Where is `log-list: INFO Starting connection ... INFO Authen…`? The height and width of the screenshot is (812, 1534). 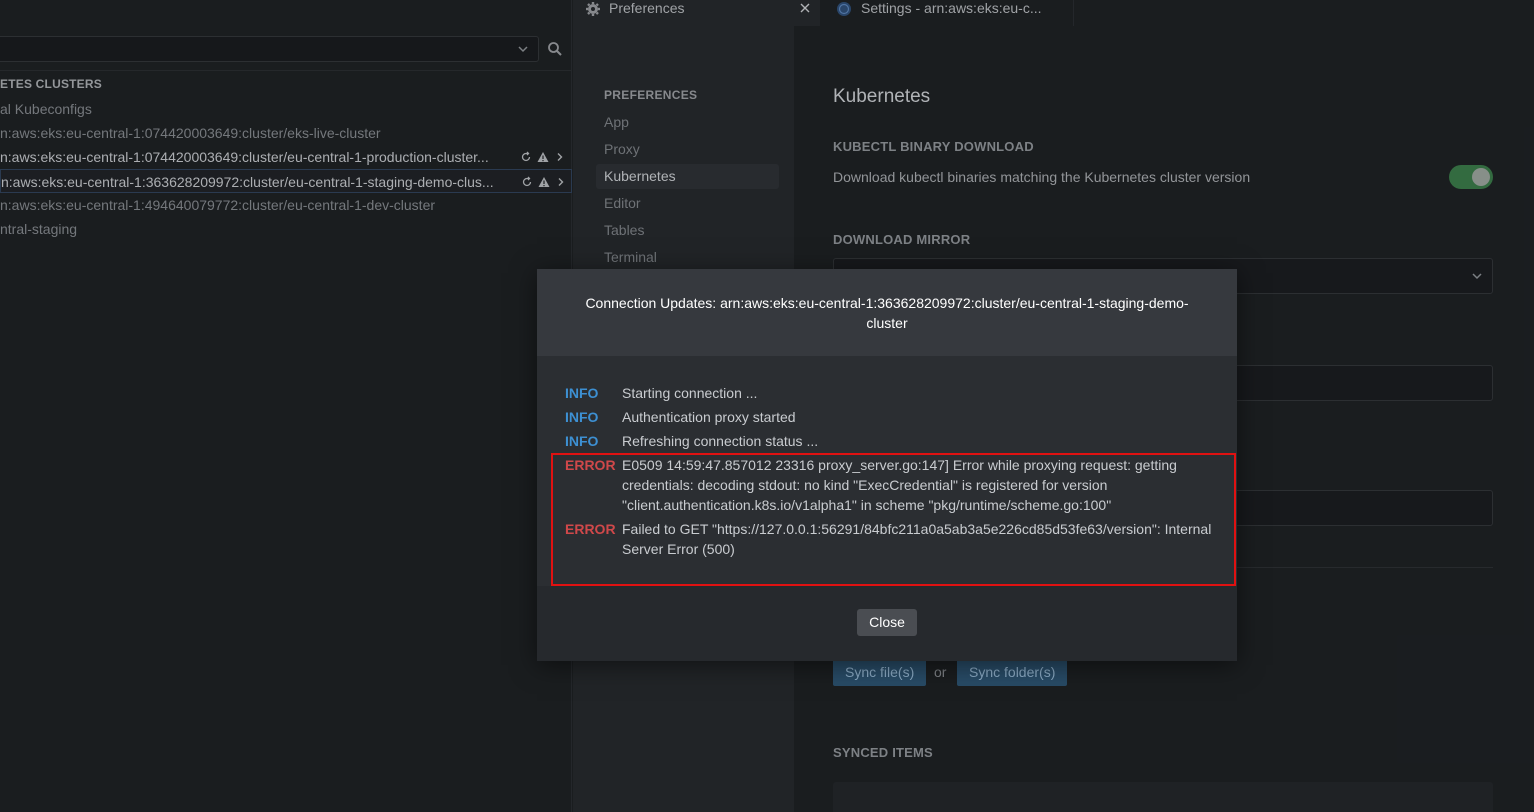
log-list: INFO Starting connection ... INFO Authen… is located at coordinates (887, 471).